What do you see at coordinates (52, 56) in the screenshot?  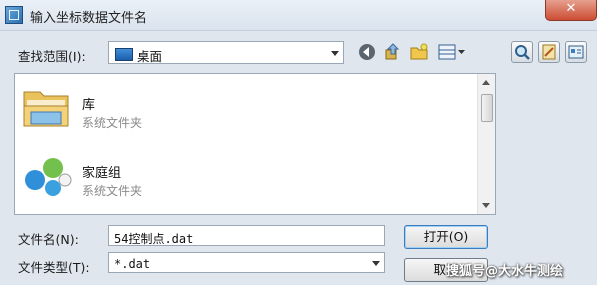 I see `lookin-label: 查找范围(I):` at bounding box center [52, 56].